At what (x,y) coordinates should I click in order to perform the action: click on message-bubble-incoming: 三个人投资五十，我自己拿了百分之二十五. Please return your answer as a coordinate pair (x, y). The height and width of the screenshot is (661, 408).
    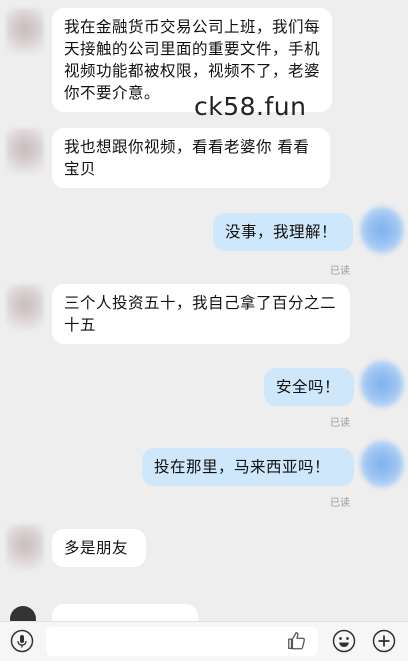
    Looking at the image, I should click on (201, 314).